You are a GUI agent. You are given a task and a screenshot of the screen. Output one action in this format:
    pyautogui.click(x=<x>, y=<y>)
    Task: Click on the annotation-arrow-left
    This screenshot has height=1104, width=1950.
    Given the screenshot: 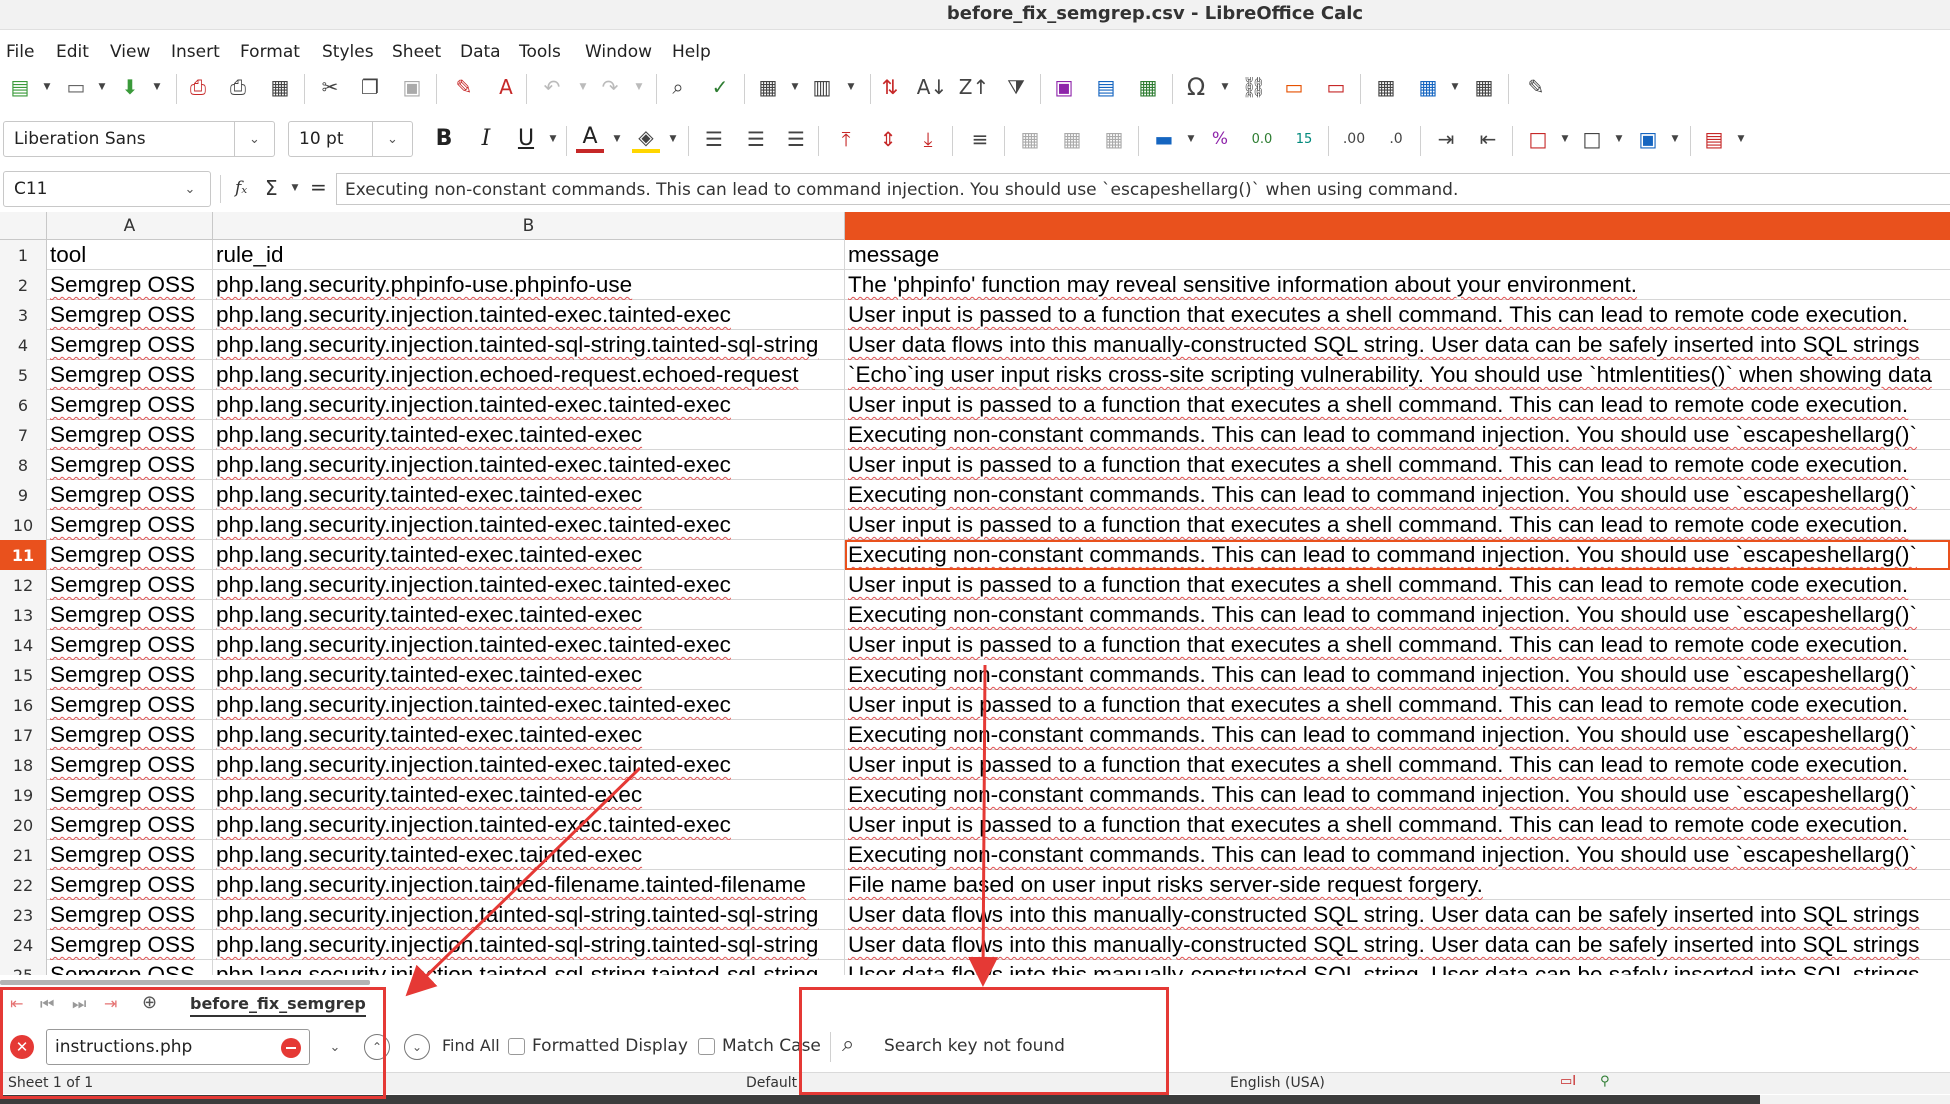 What is the action you would take?
    pyautogui.click(x=523, y=881)
    